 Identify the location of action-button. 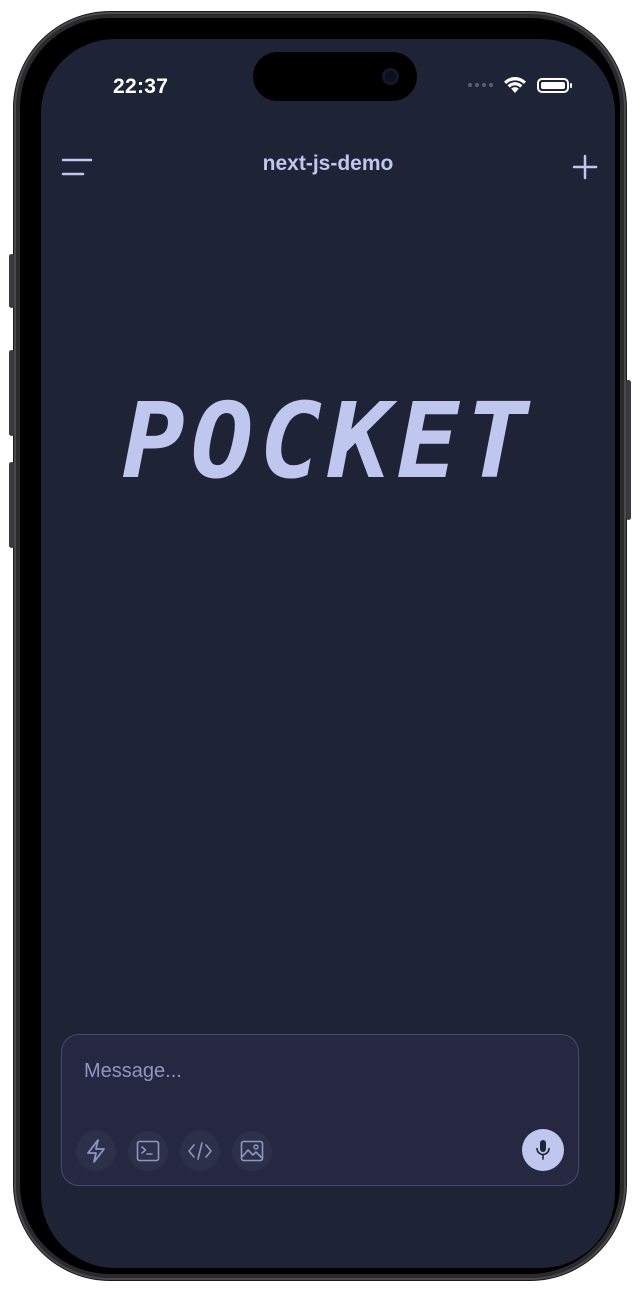
(11, 281).